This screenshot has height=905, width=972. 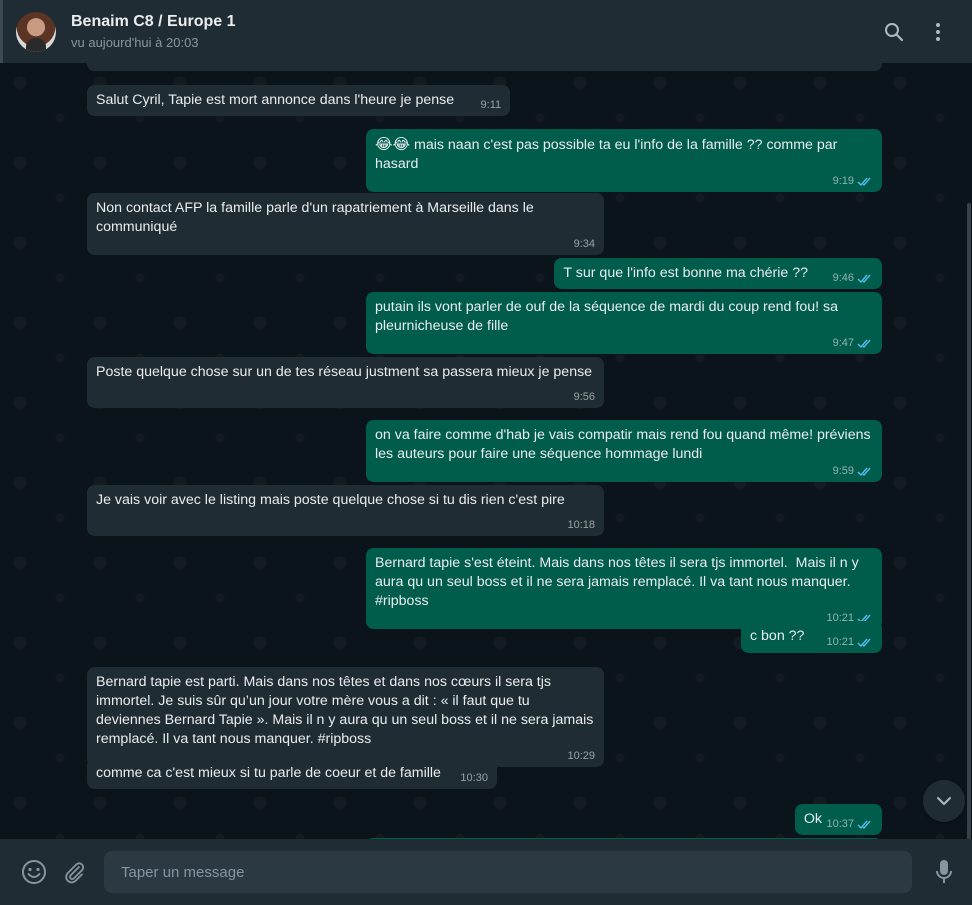 I want to click on message-time: 9:34, so click(x=584, y=244).